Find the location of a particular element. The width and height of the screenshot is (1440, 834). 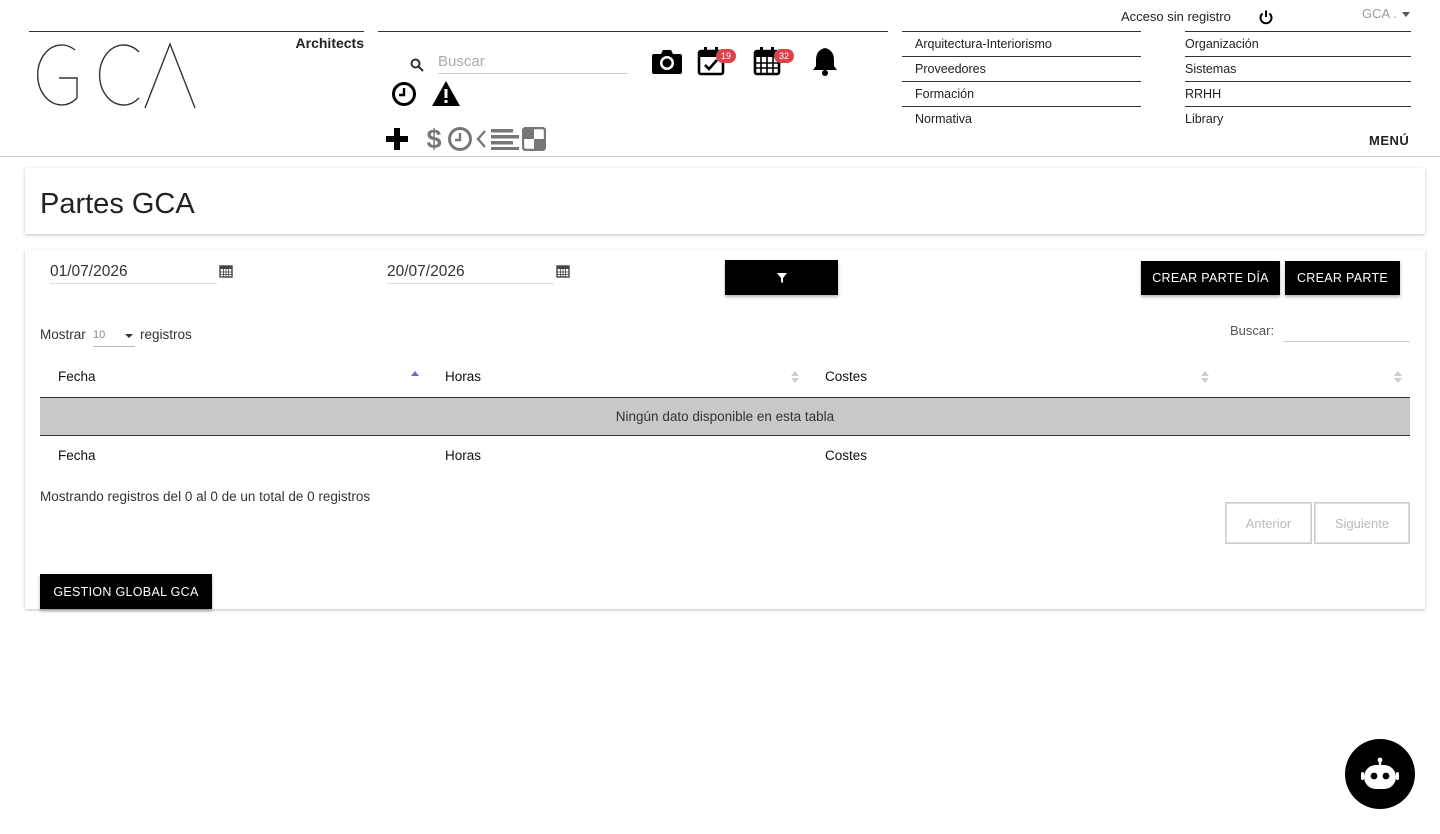

plus-icon is located at coordinates (397, 139).